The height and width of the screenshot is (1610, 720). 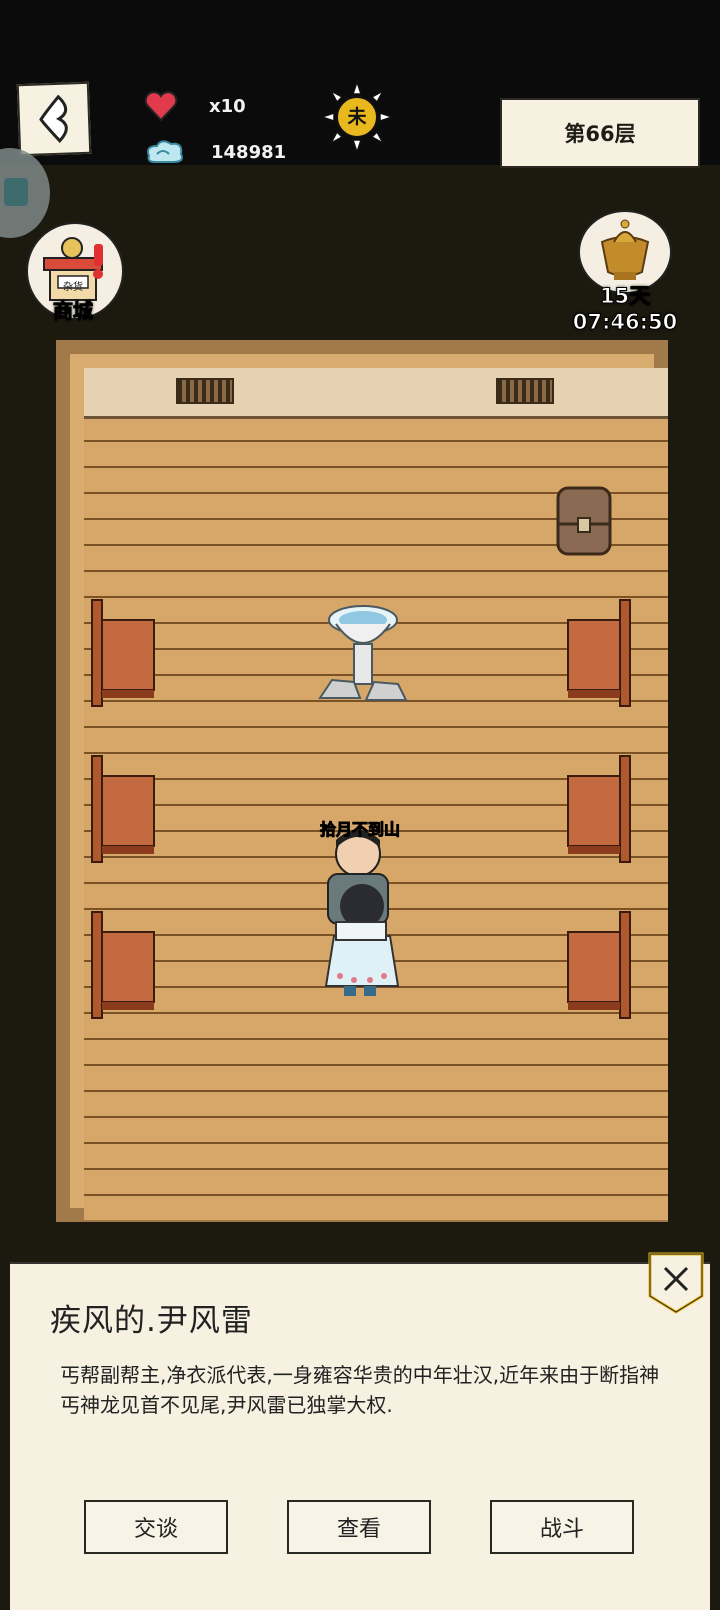 I want to click on close-icon, so click(x=676, y=1283).